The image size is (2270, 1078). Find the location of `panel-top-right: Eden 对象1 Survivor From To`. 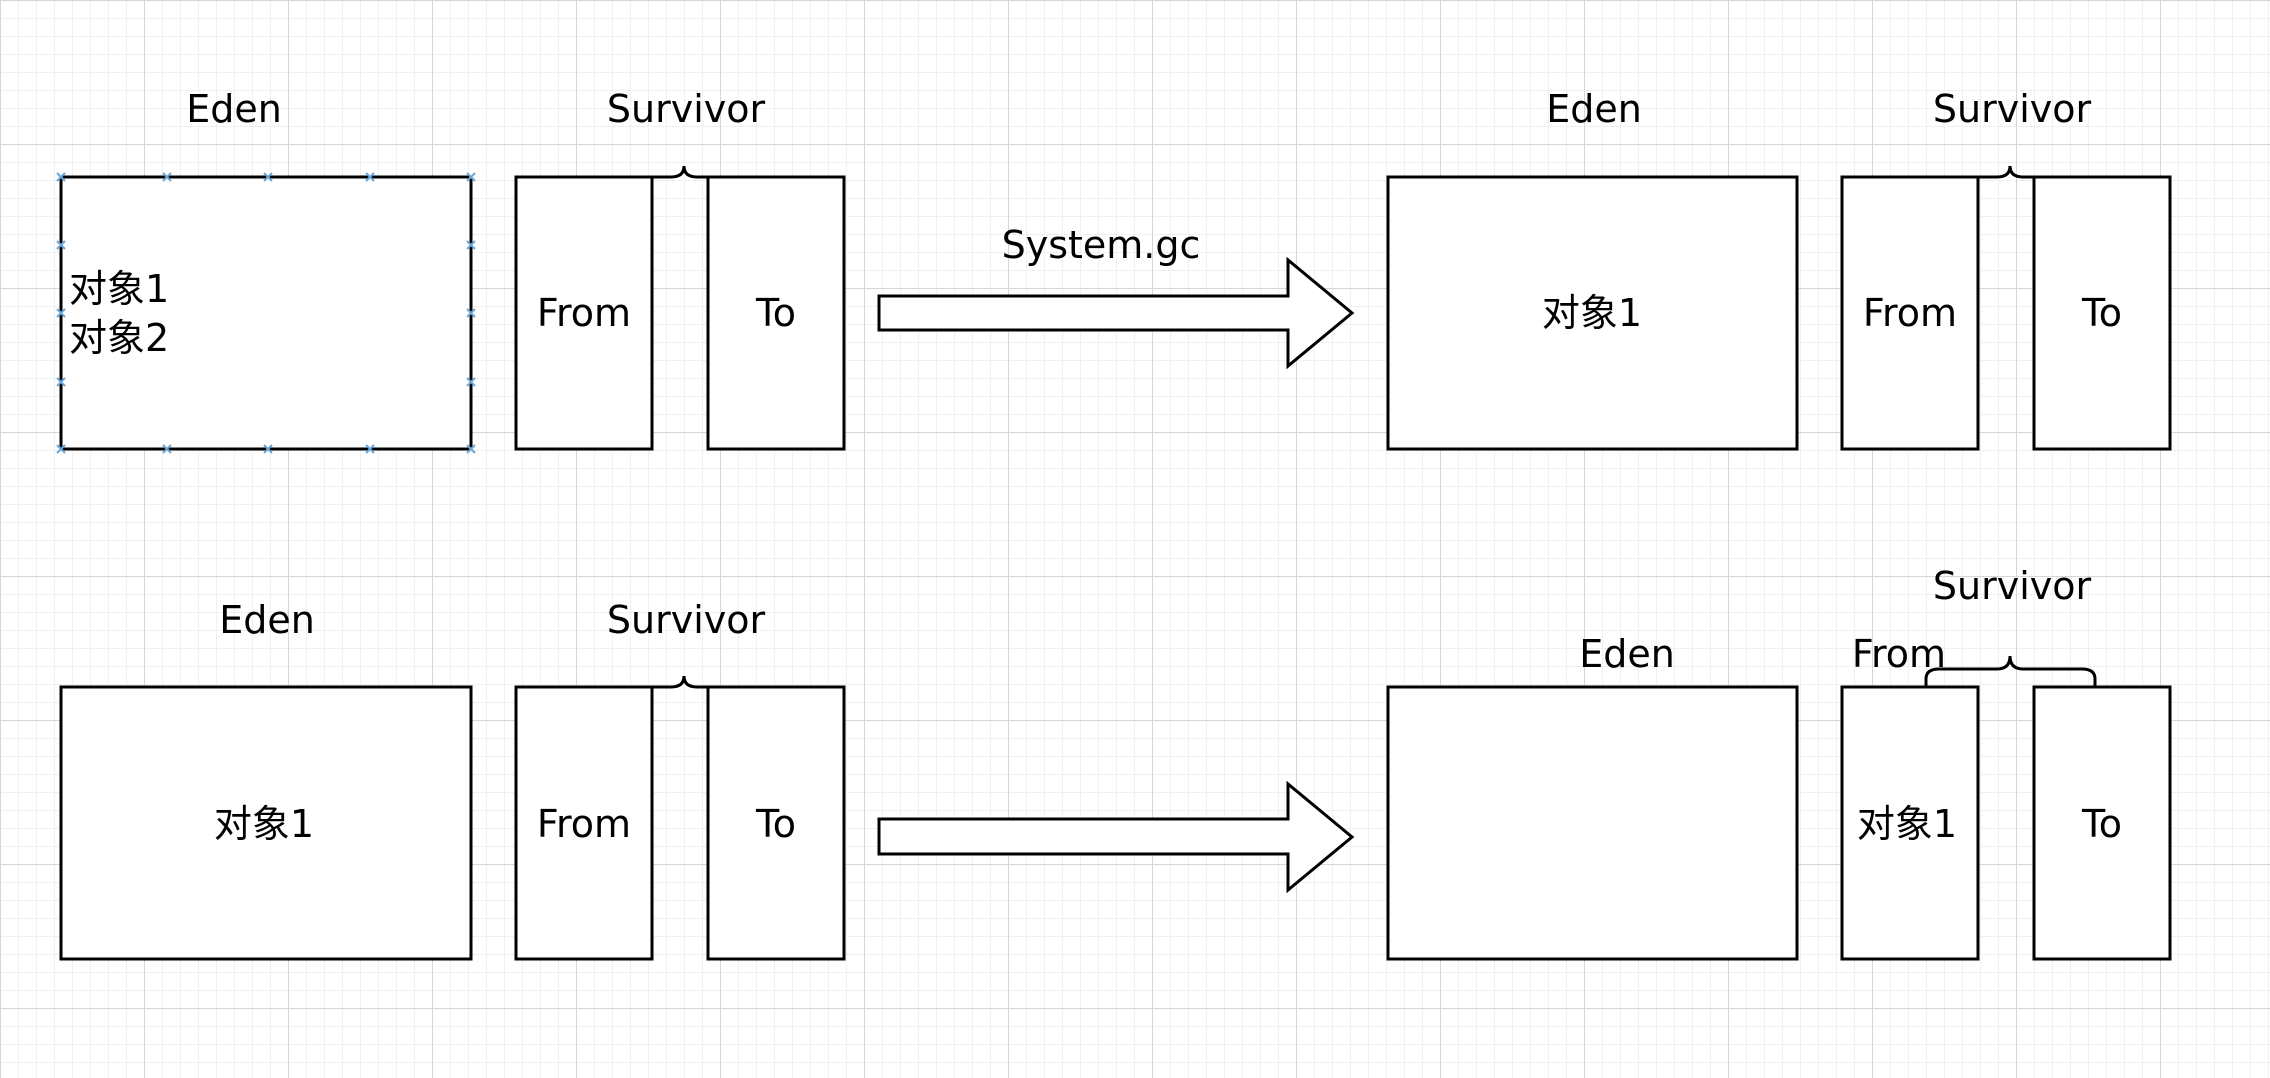

panel-top-right: Eden 对象1 Survivor From To is located at coordinates (1779, 269).